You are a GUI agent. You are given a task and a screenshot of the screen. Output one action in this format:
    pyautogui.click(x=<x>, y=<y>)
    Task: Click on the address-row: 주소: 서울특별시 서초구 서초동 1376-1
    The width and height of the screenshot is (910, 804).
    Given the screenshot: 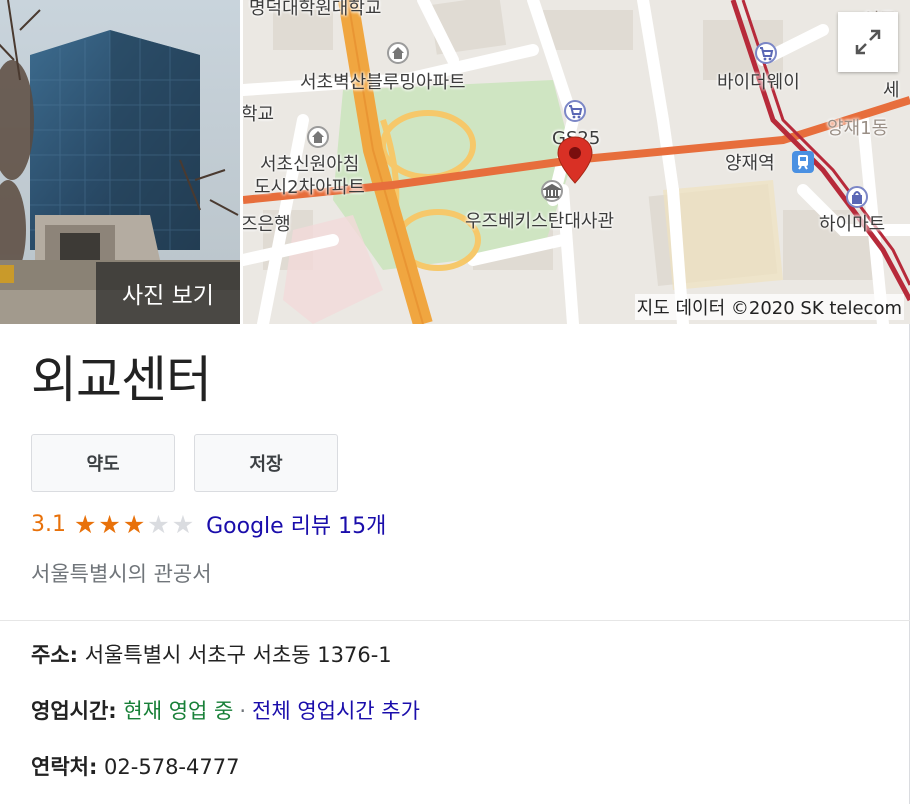 What is the action you would take?
    pyautogui.click(x=211, y=654)
    